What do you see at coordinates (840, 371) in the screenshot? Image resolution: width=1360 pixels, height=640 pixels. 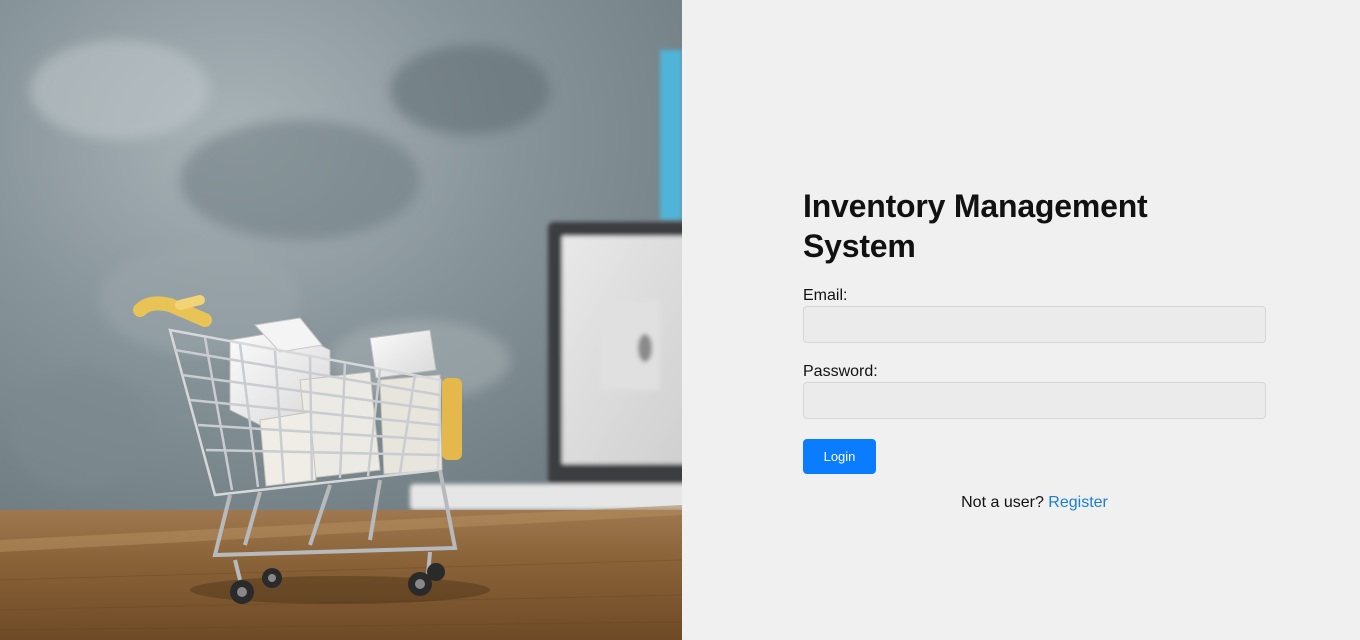 I see `password-label: Password:` at bounding box center [840, 371].